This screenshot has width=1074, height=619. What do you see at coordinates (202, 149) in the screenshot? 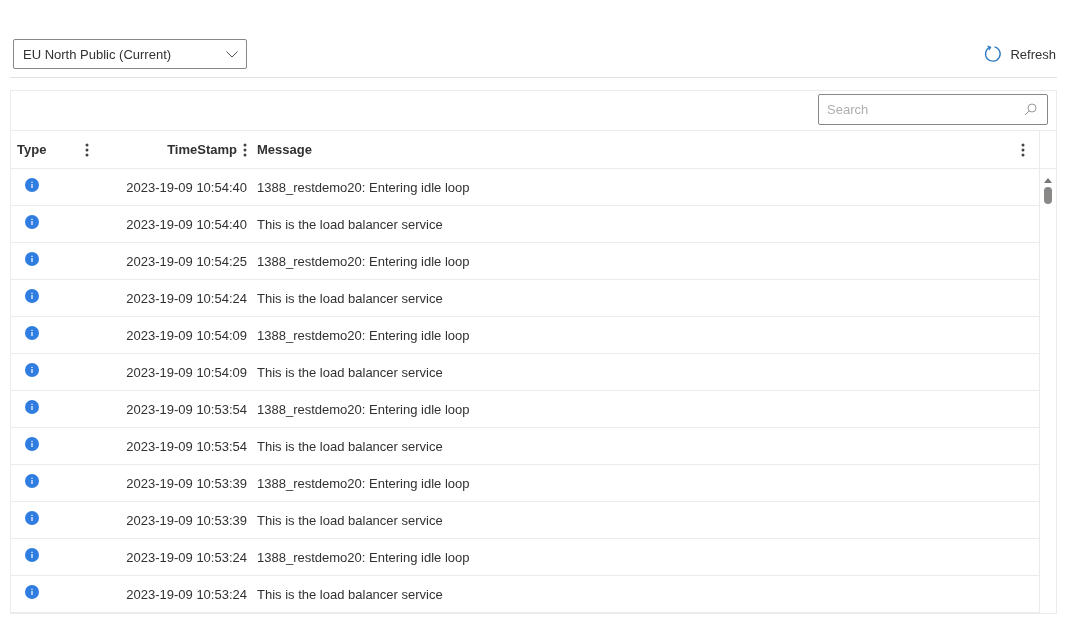
I see `column-header: TimeStamp` at bounding box center [202, 149].